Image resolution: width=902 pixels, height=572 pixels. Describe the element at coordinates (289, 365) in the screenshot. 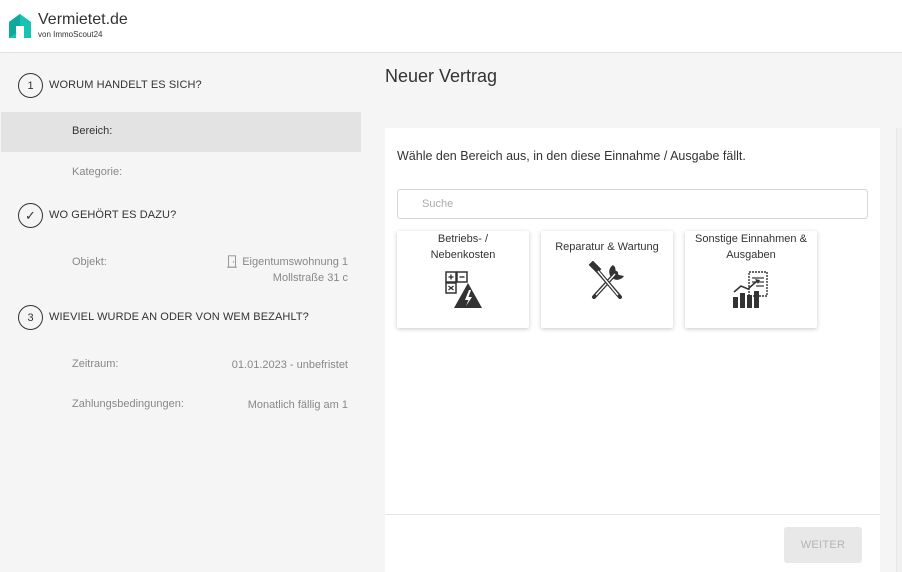

I see `zeitraum-value: 01.01.2023 - unbefristet` at that location.